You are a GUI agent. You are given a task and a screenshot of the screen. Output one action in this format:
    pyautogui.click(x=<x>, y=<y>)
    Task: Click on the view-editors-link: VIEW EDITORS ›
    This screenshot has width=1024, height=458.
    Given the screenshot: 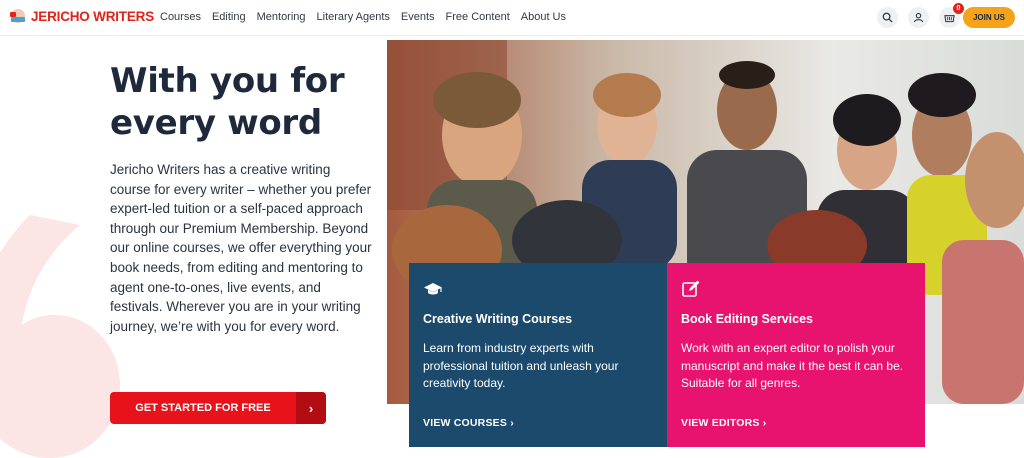 What is the action you would take?
    pyautogui.click(x=723, y=423)
    